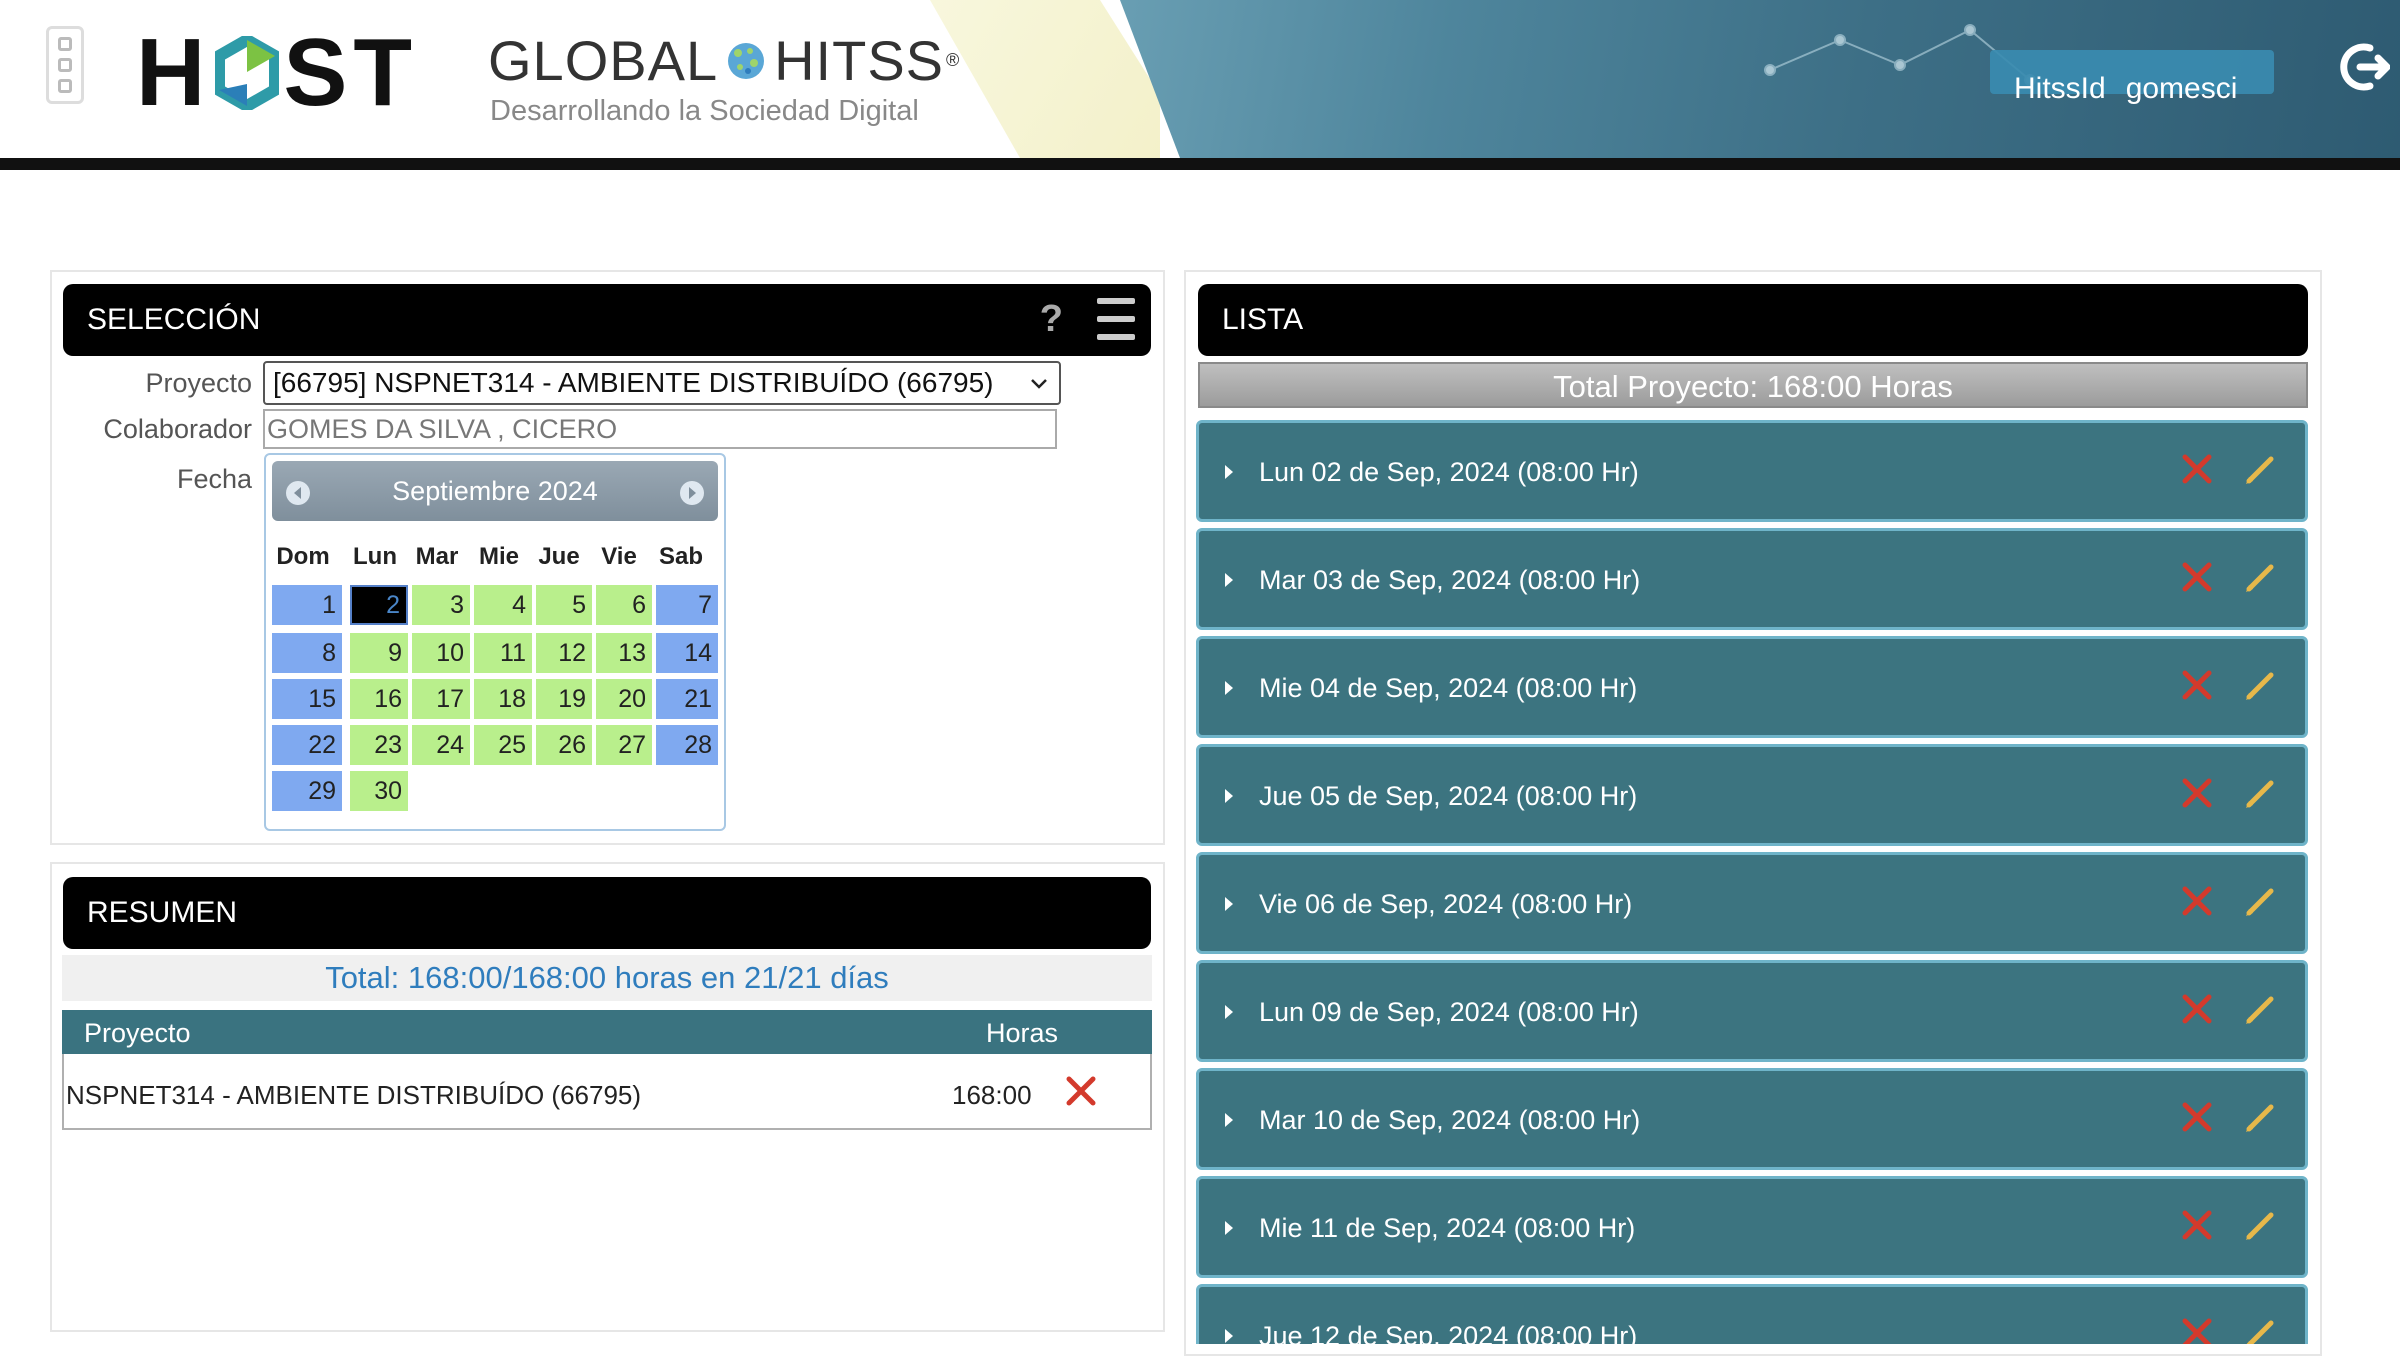  What do you see at coordinates (2181, 88) in the screenshot?
I see `user-name: gomesci` at bounding box center [2181, 88].